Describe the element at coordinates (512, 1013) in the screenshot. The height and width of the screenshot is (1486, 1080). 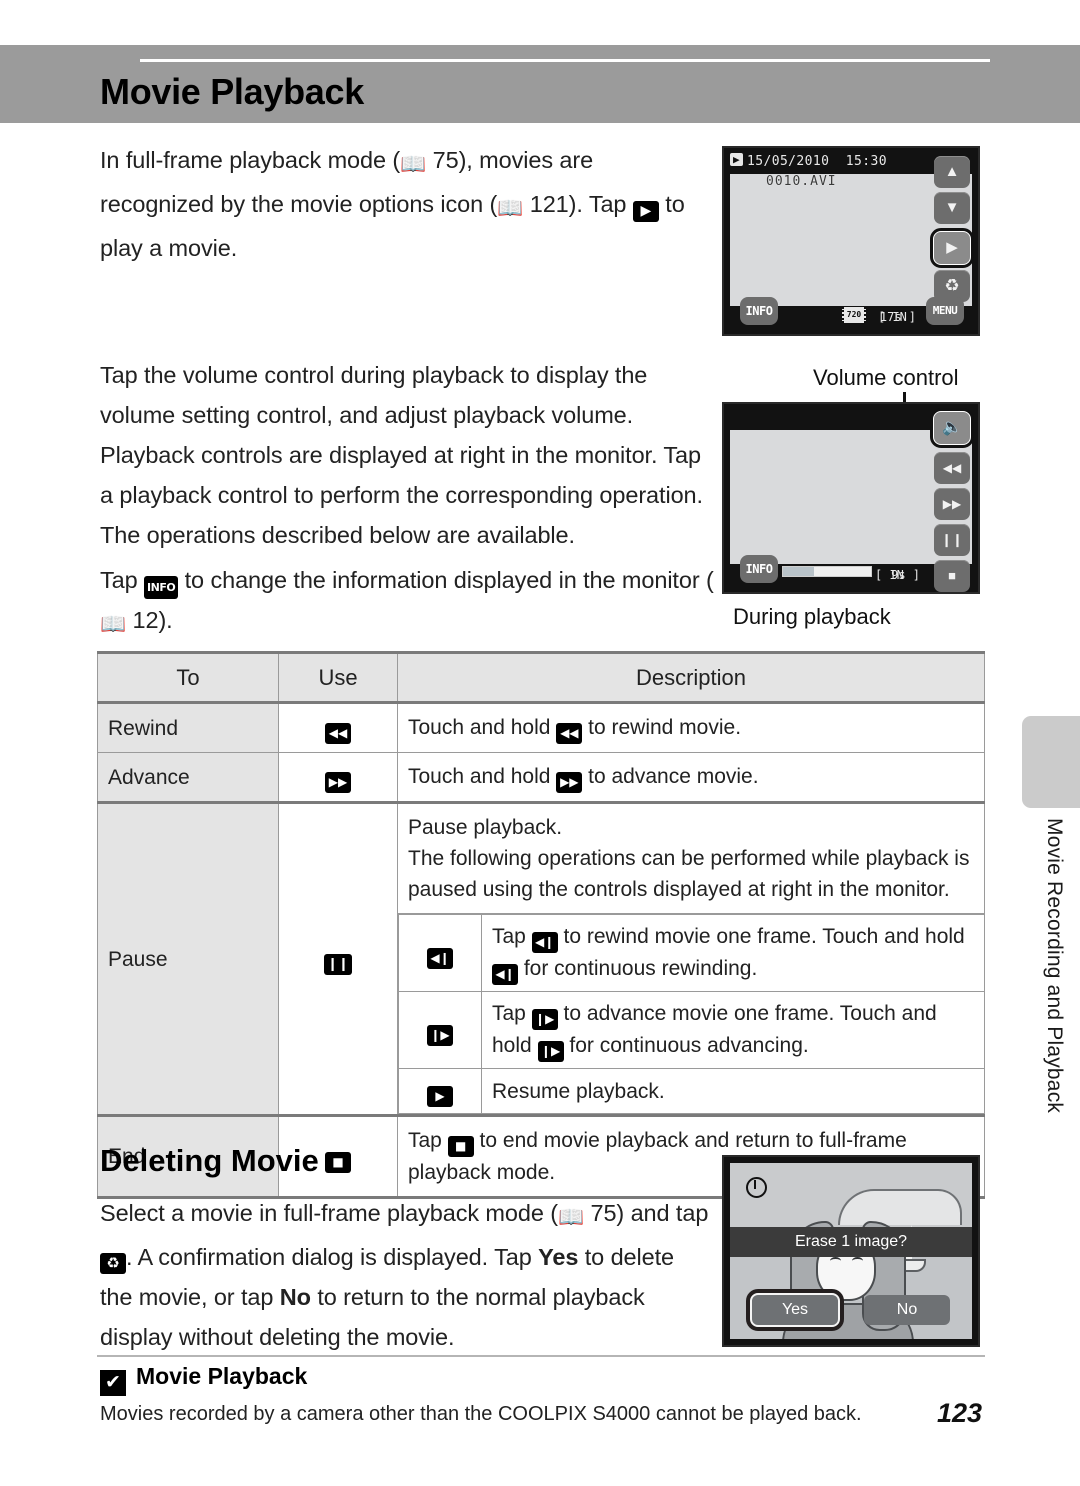
I see `frame-advance-text-a: Tap` at that location.